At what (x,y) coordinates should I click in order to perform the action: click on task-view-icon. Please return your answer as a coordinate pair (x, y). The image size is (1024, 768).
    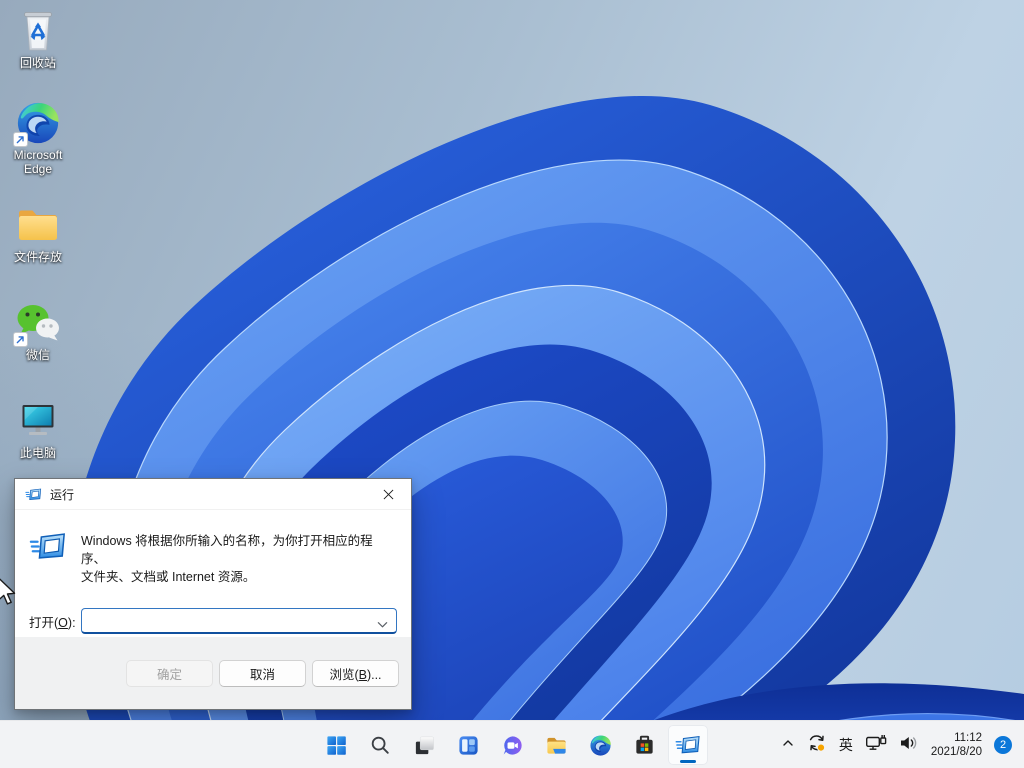
    Looking at the image, I should click on (424, 745).